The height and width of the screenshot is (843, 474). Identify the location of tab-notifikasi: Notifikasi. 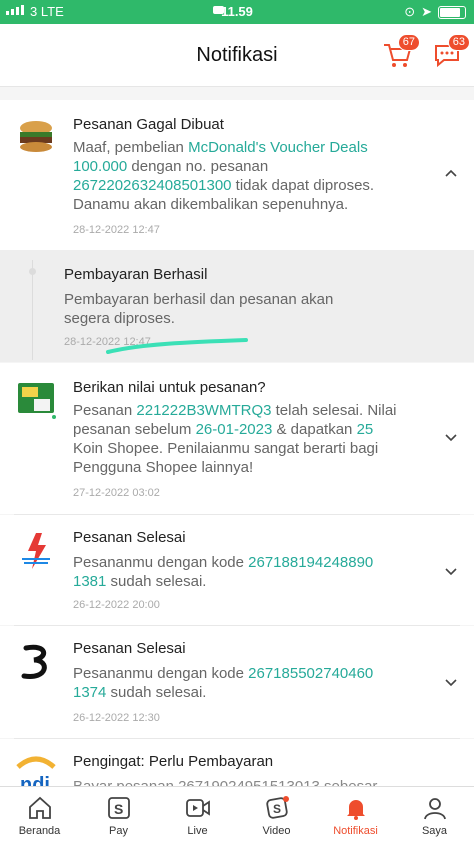
(355, 815).